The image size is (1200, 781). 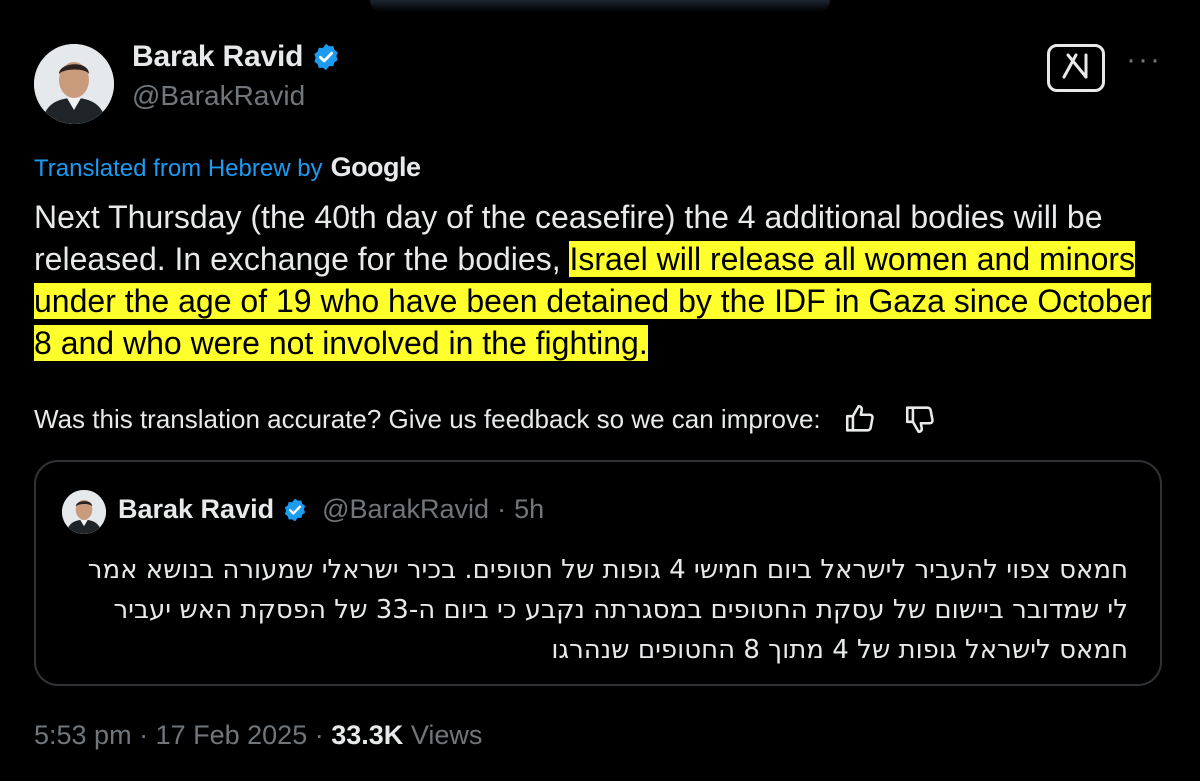 I want to click on quoted-author-handle: @BarakRavid, so click(x=406, y=509).